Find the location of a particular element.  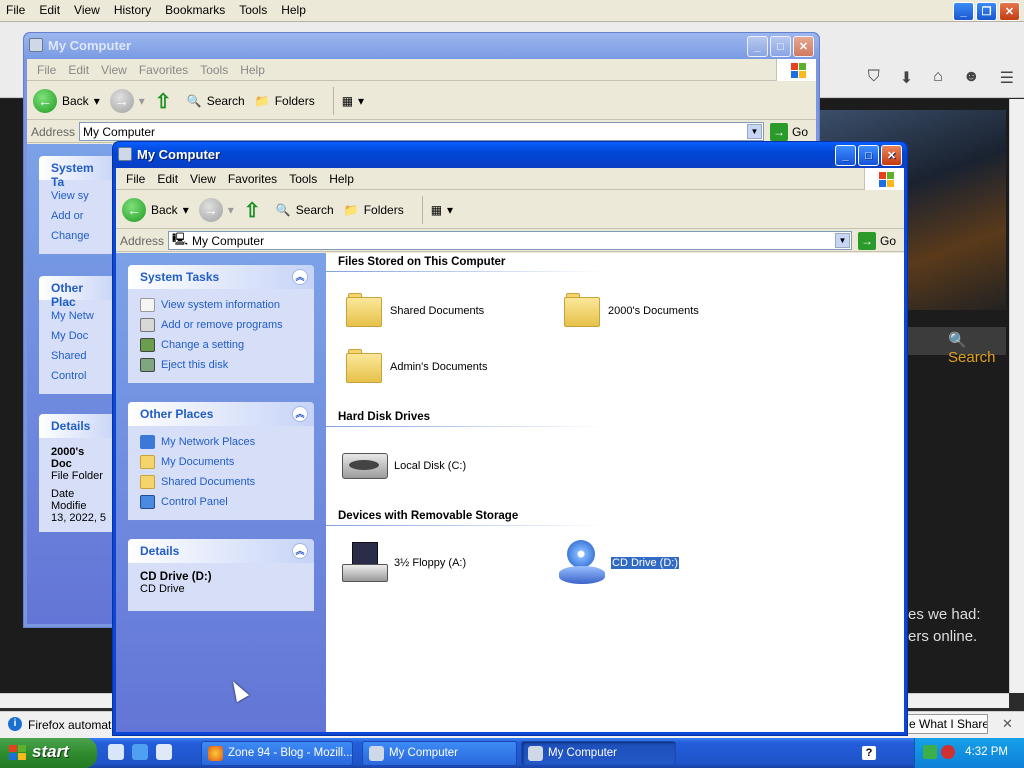

task-link: Add or is located at coordinates (79, 216).